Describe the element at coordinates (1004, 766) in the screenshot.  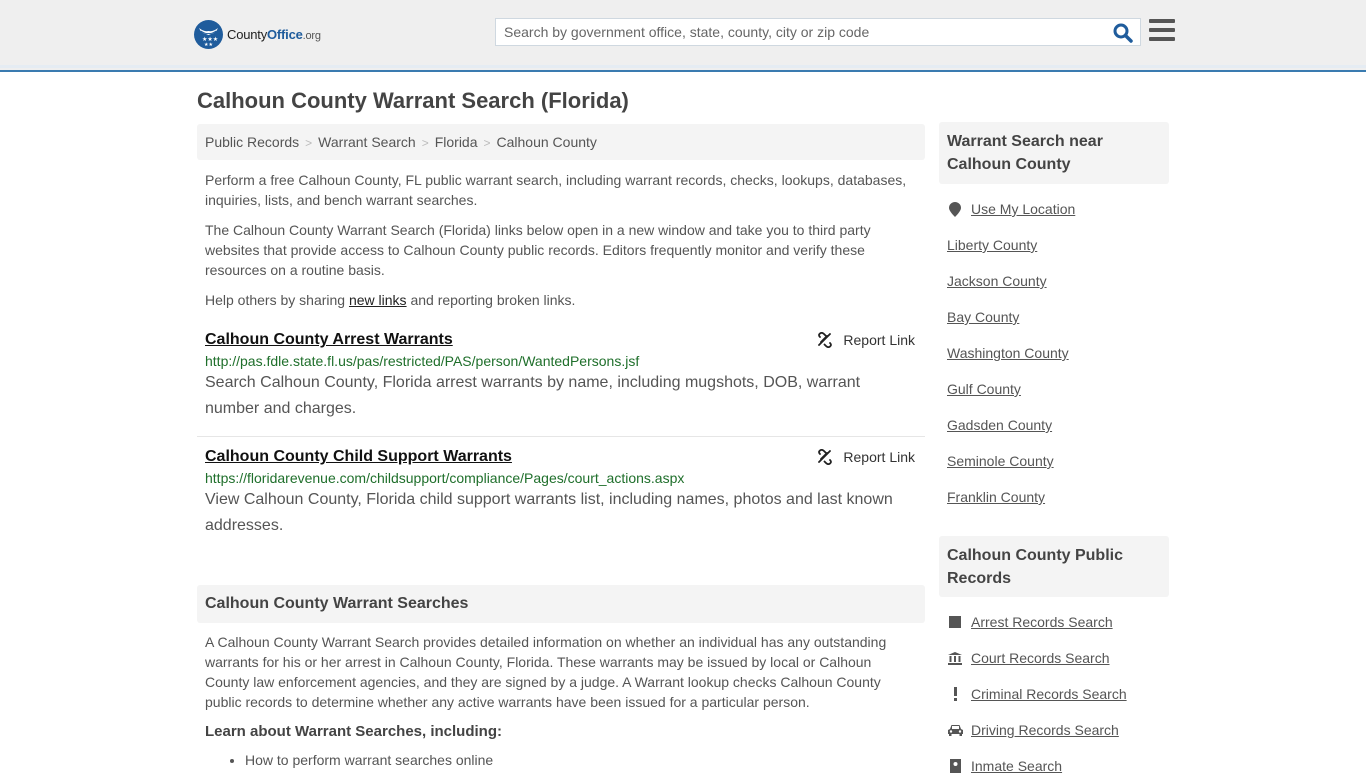
I see `inmate-search-link: Inmate Search` at that location.